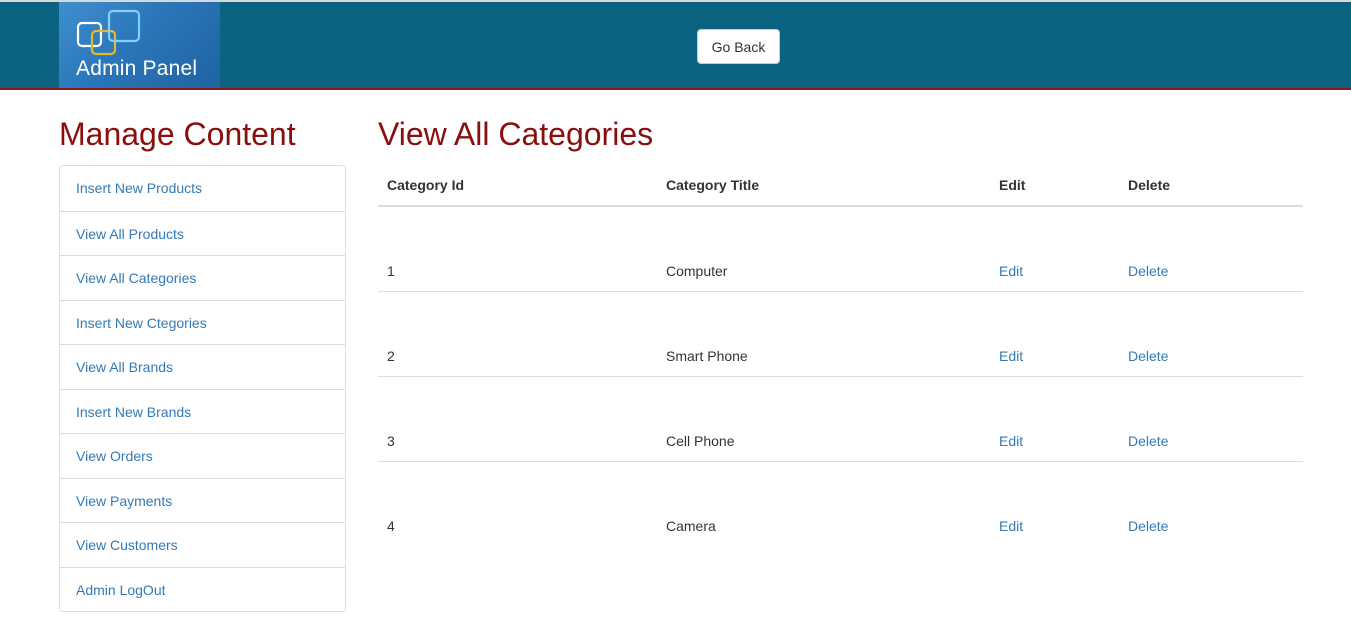 The image size is (1351, 642). Describe the element at coordinates (840, 504) in the screenshot. I see `table-row: 4 Camera Edit Delete` at that location.